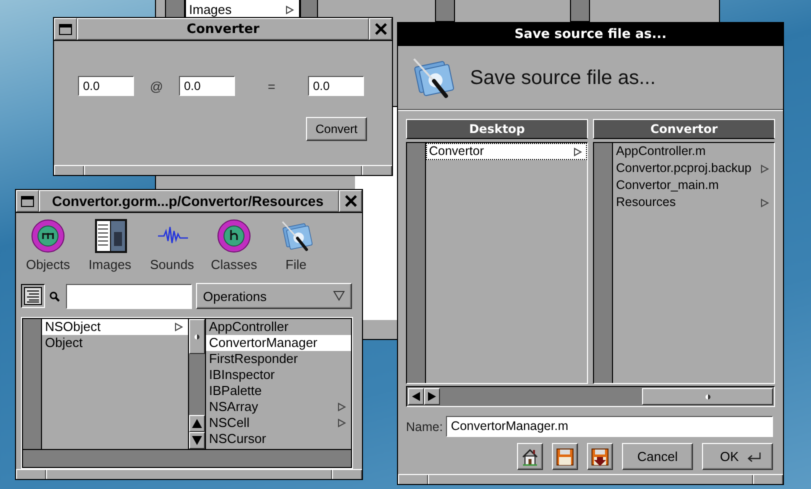 The width and height of the screenshot is (811, 489). I want to click on floppy-icon, so click(565, 456).